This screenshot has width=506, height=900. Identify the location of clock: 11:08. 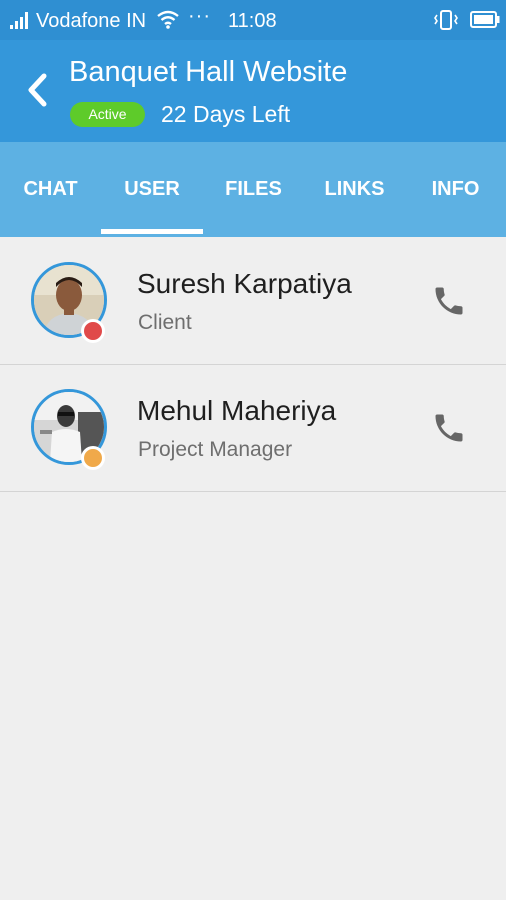
(252, 21).